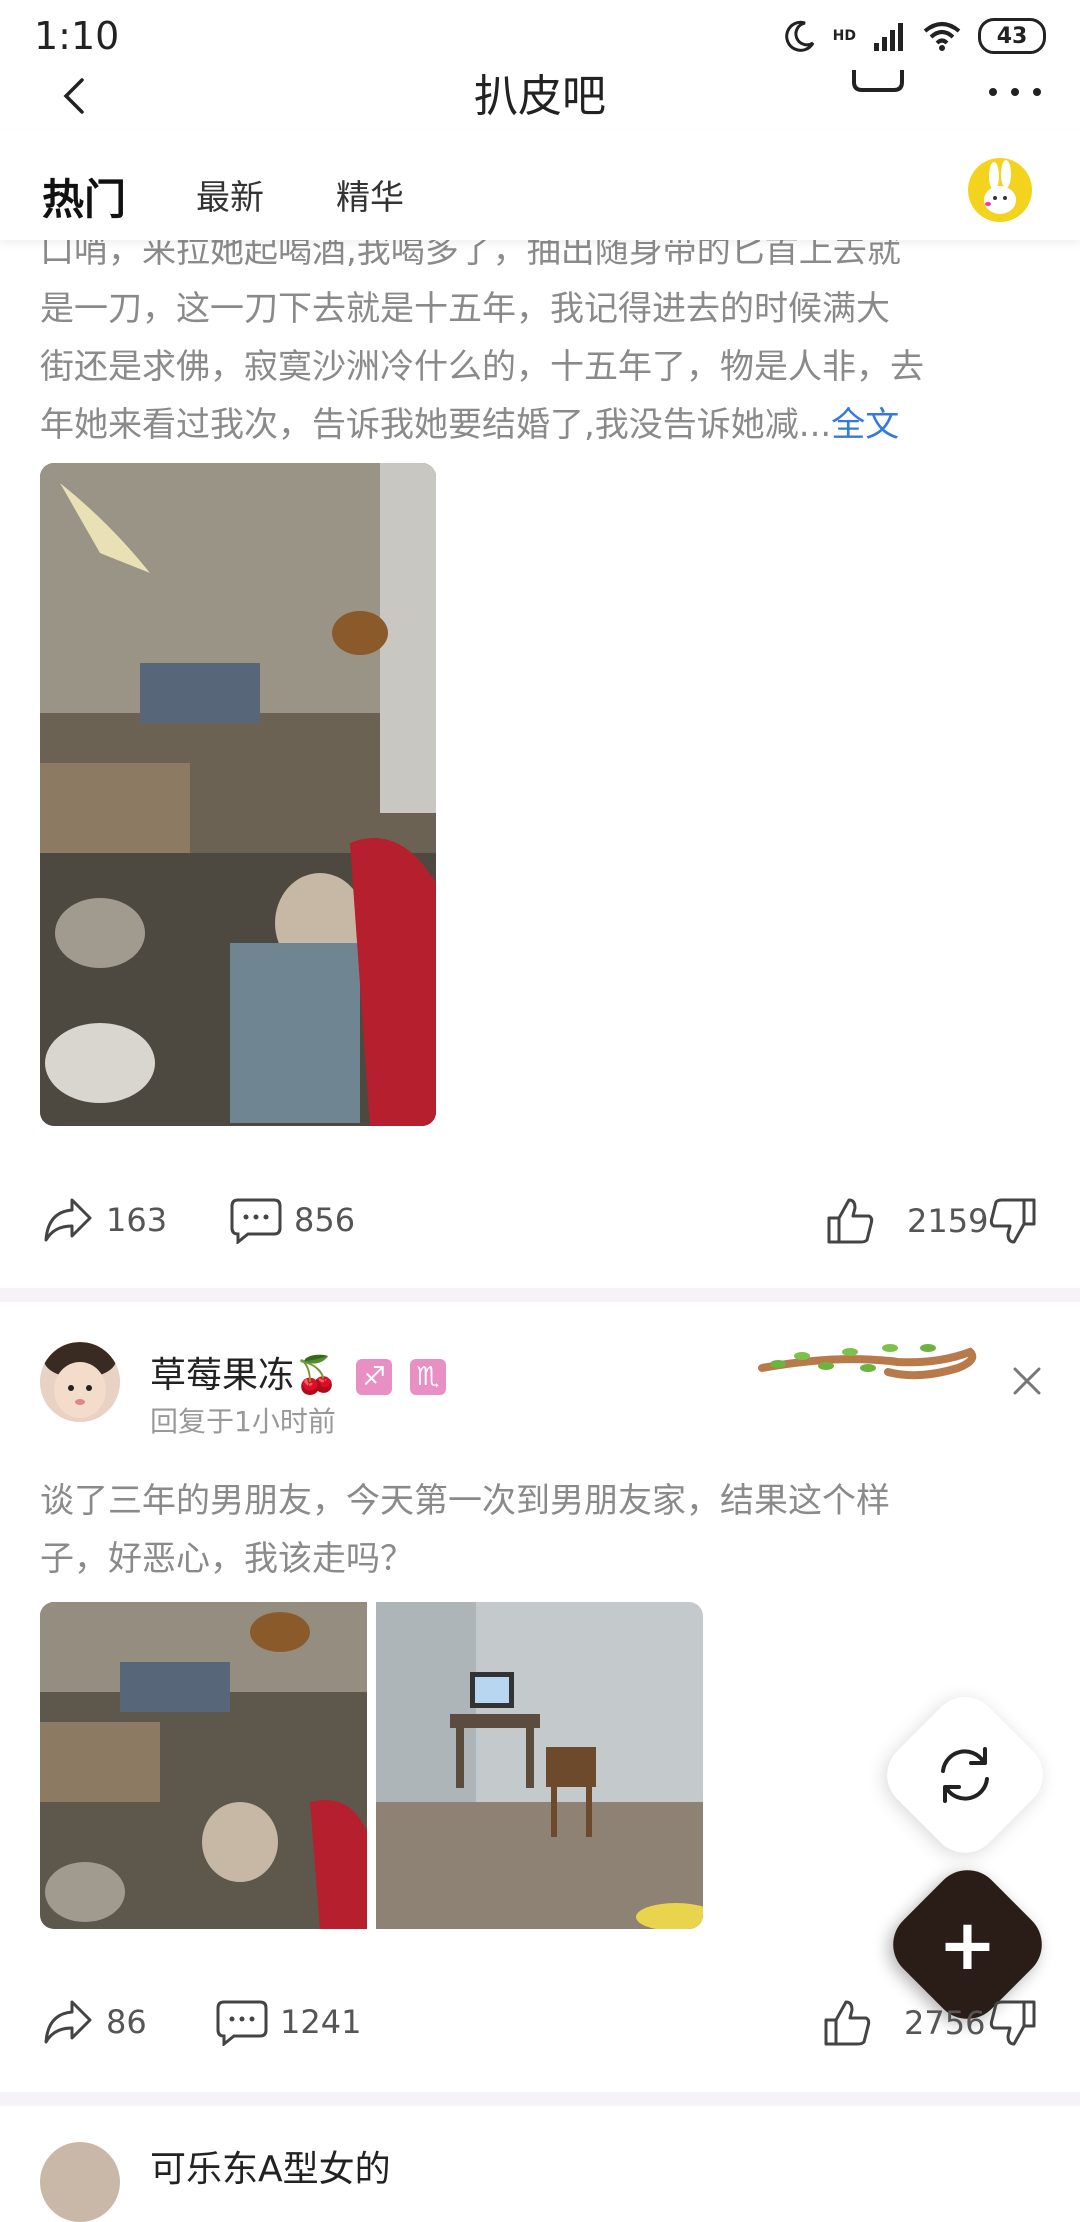 The image size is (1080, 2222). What do you see at coordinates (878, 93) in the screenshot?
I see `message-icon` at bounding box center [878, 93].